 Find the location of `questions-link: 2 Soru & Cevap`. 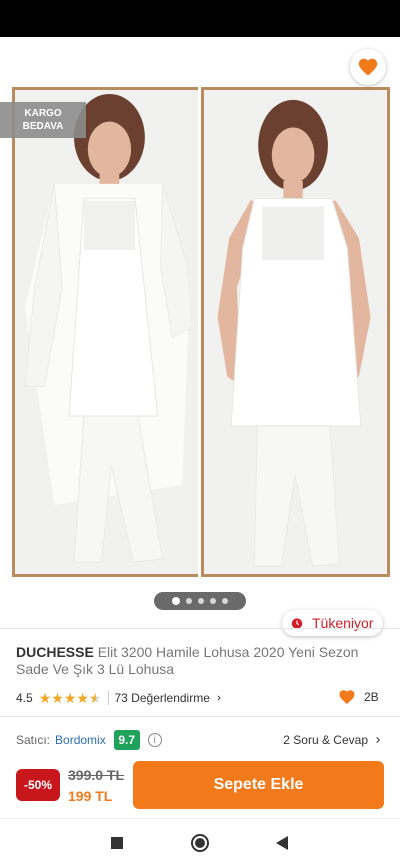

questions-link: 2 Soru & Cevap is located at coordinates (333, 740).